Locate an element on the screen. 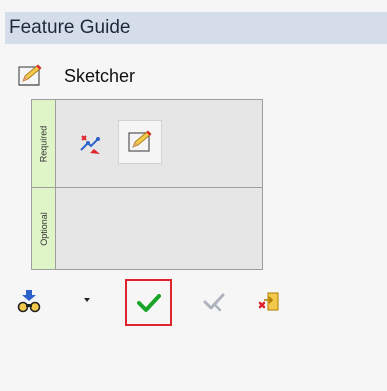 This screenshot has width=387, height=391. required-tab: Required is located at coordinates (44, 143).